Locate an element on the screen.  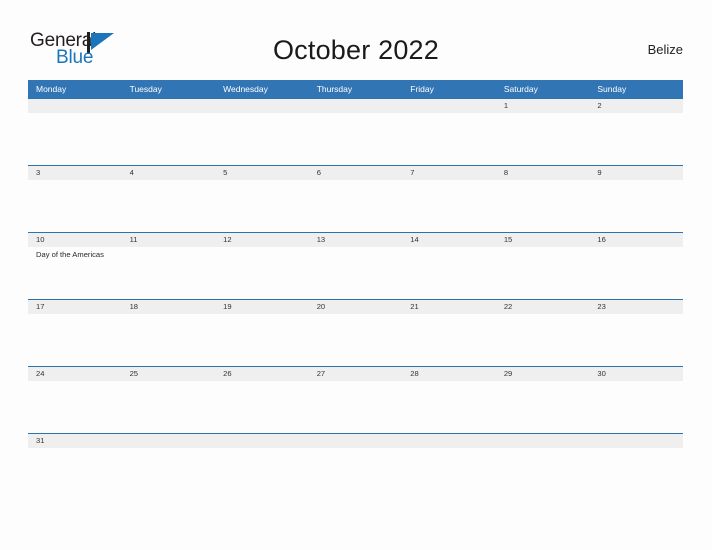
logo-text-blue: Blue is located at coordinates (75, 57).